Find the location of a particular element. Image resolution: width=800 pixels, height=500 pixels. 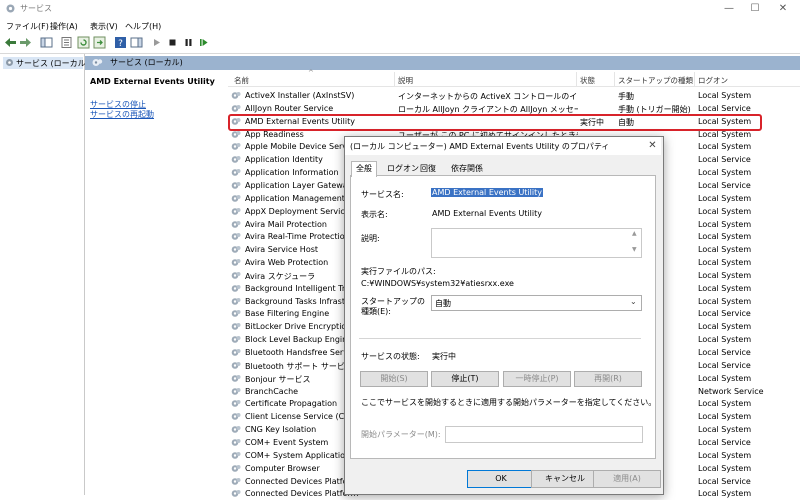

tree-item-label: サービス (ローカル) is located at coordinates (52, 63).